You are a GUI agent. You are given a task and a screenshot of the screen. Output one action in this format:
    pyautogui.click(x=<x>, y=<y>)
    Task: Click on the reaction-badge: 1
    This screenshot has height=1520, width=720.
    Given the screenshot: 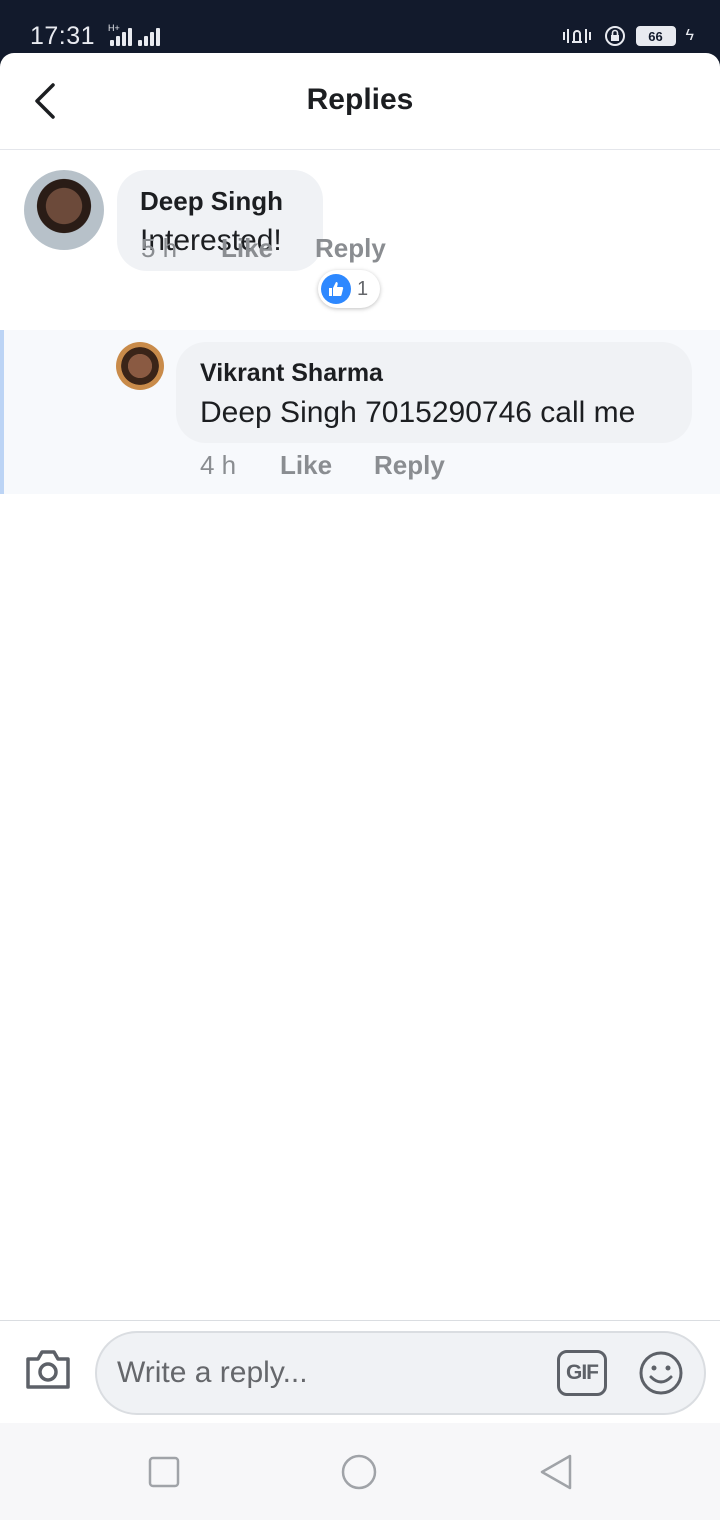 What is the action you would take?
    pyautogui.click(x=349, y=289)
    